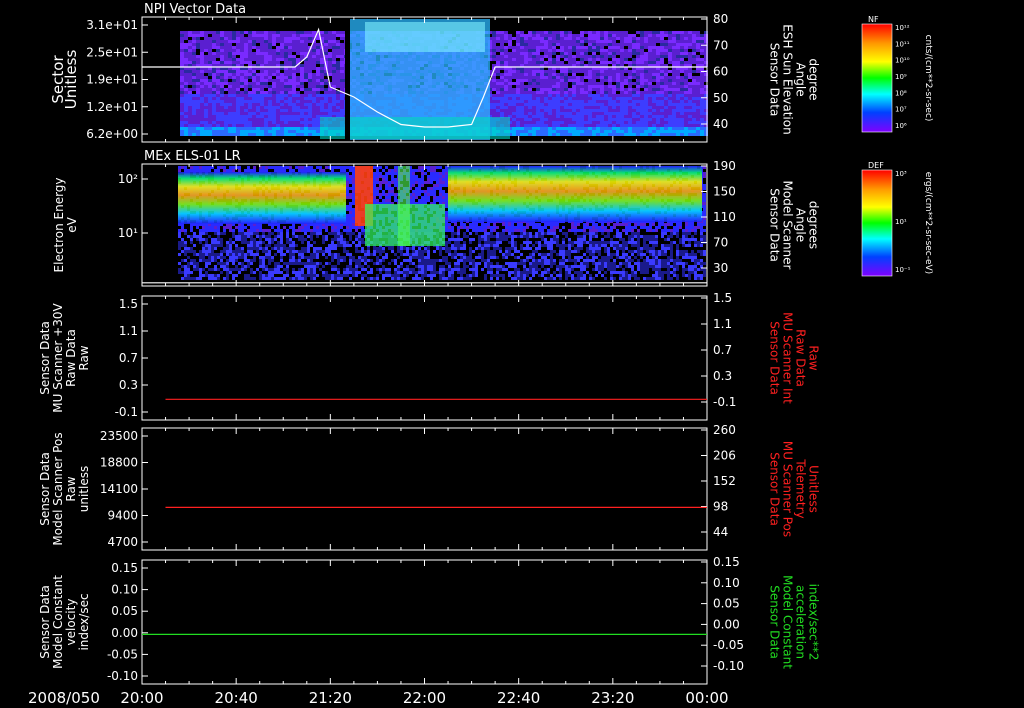 This screenshot has height=708, width=1024. What do you see at coordinates (124, 633) in the screenshot?
I see `y-tick-label: 0.00` at bounding box center [124, 633].